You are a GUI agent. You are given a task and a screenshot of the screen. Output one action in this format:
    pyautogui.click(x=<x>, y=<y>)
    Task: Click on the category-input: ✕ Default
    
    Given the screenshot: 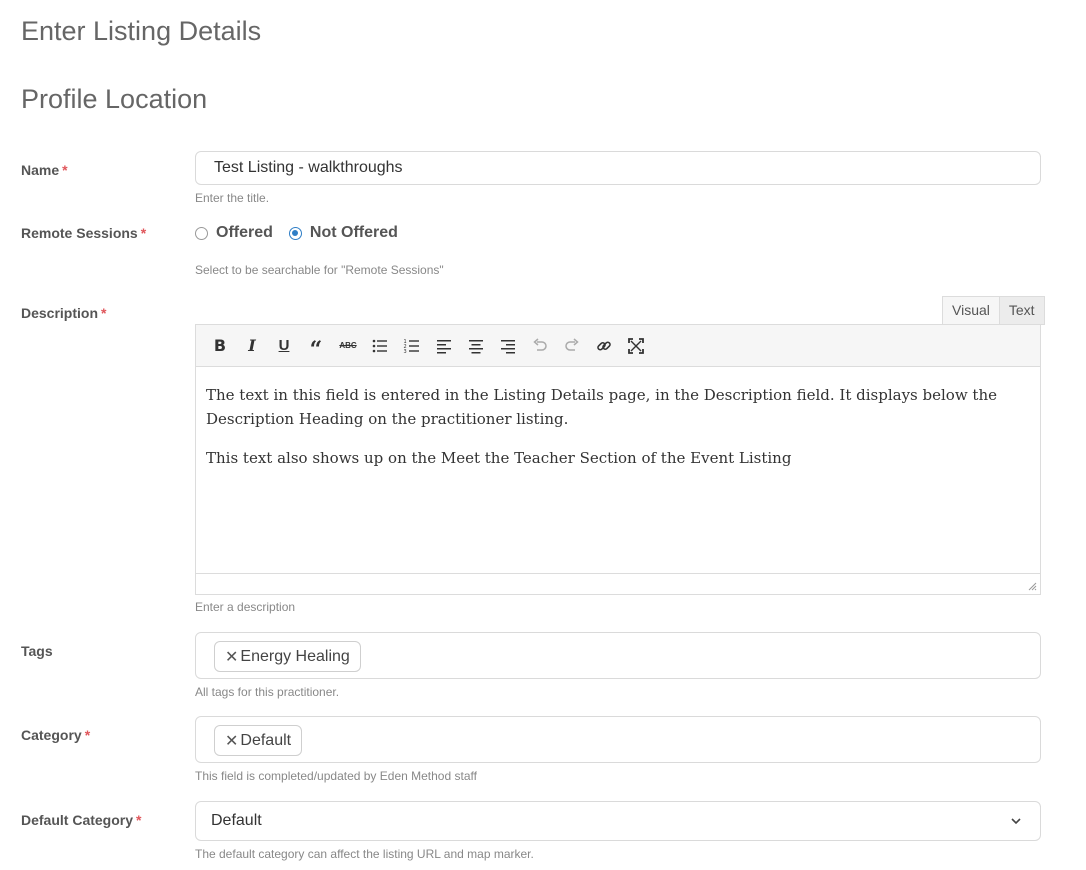 What is the action you would take?
    pyautogui.click(x=618, y=739)
    